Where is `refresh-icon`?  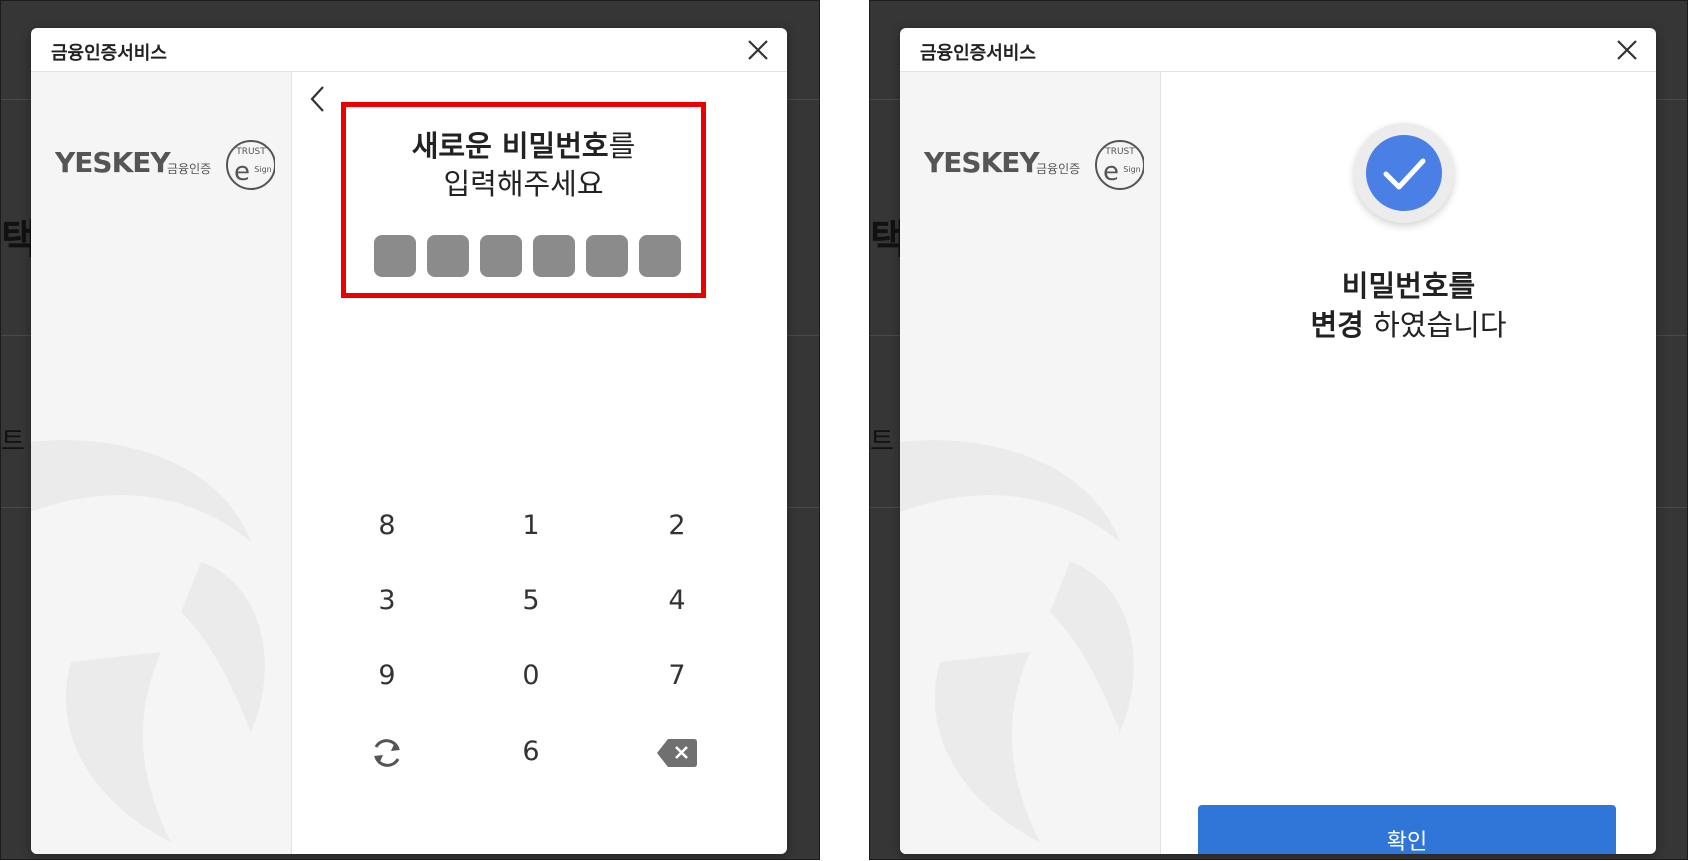 refresh-icon is located at coordinates (387, 752).